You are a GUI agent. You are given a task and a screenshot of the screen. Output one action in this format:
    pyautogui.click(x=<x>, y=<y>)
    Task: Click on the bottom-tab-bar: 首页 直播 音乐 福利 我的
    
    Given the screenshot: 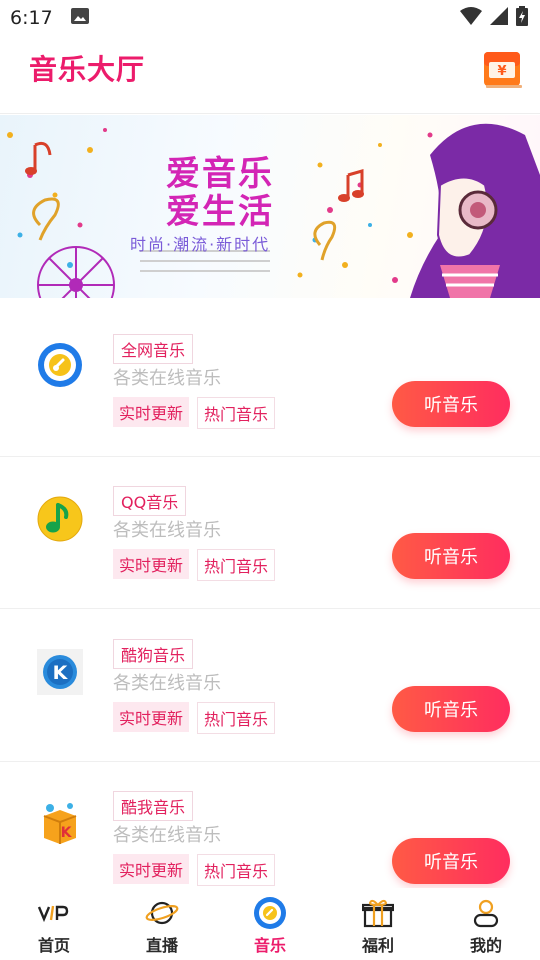 What is the action you would take?
    pyautogui.click(x=270, y=924)
    